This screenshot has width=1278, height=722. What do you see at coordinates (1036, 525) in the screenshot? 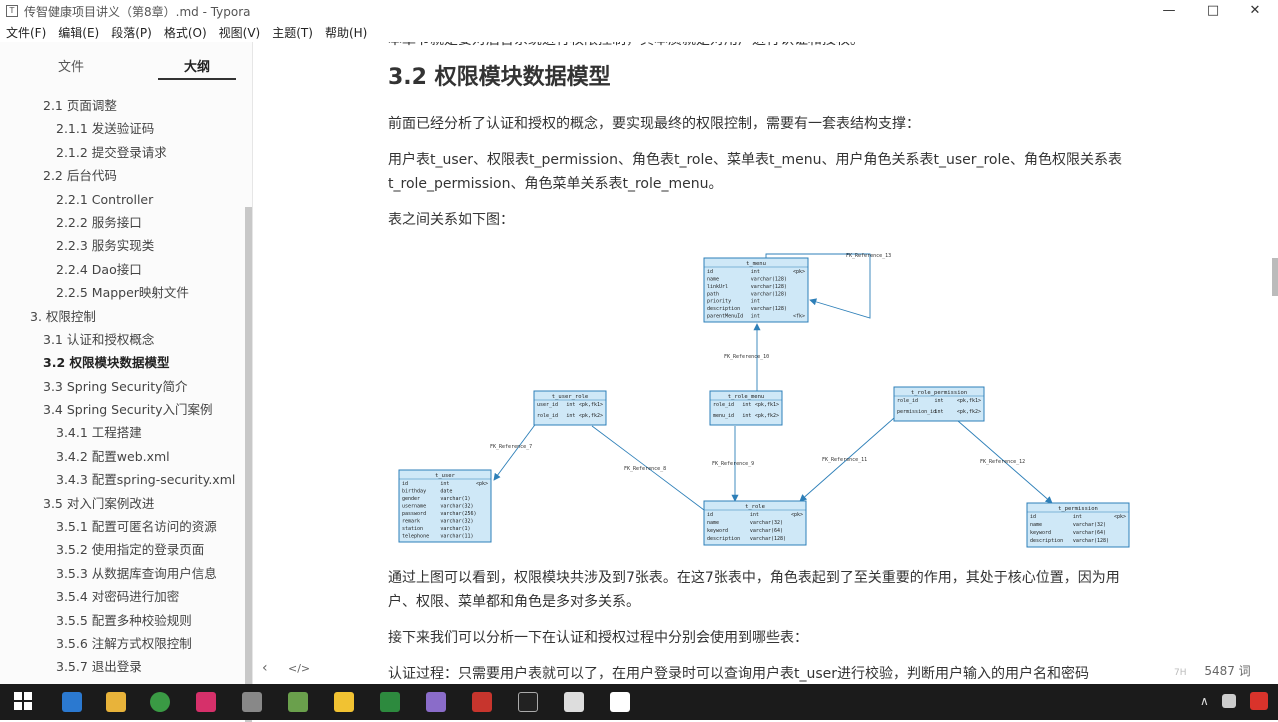
I see `column-name: name` at bounding box center [1036, 525].